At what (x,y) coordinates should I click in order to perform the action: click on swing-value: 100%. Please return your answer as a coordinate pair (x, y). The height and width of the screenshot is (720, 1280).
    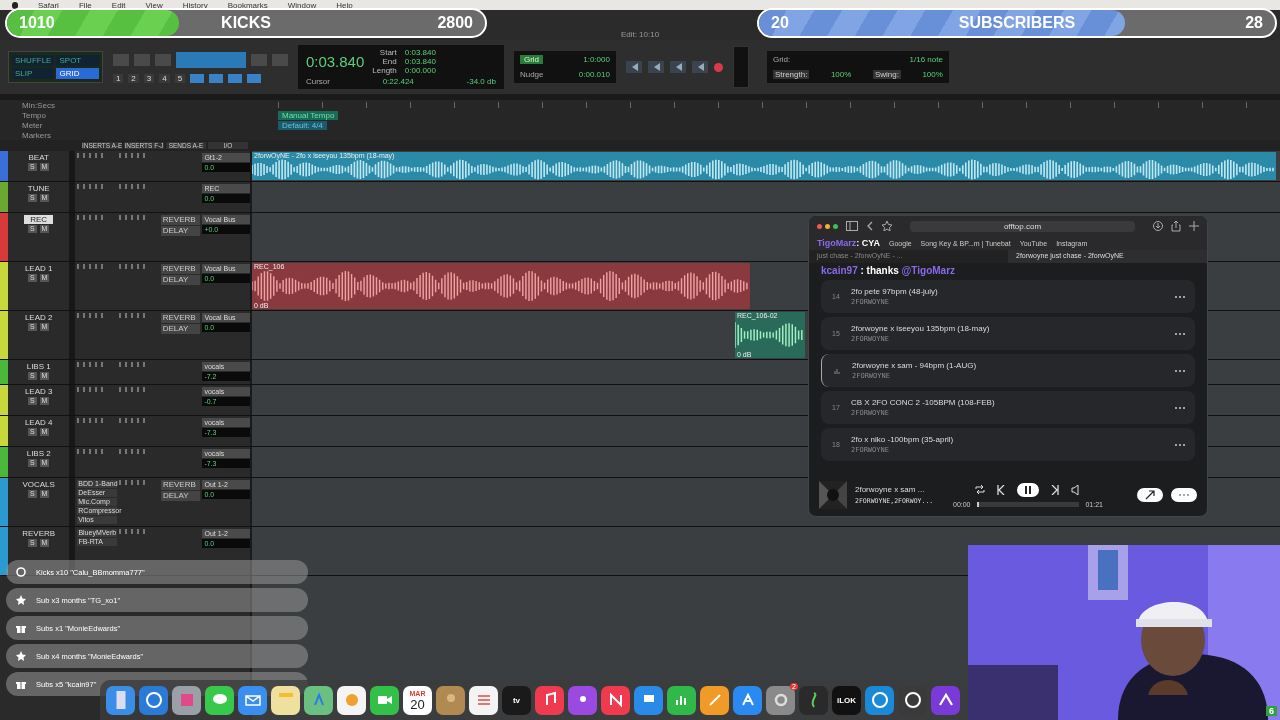
    Looking at the image, I should click on (932, 74).